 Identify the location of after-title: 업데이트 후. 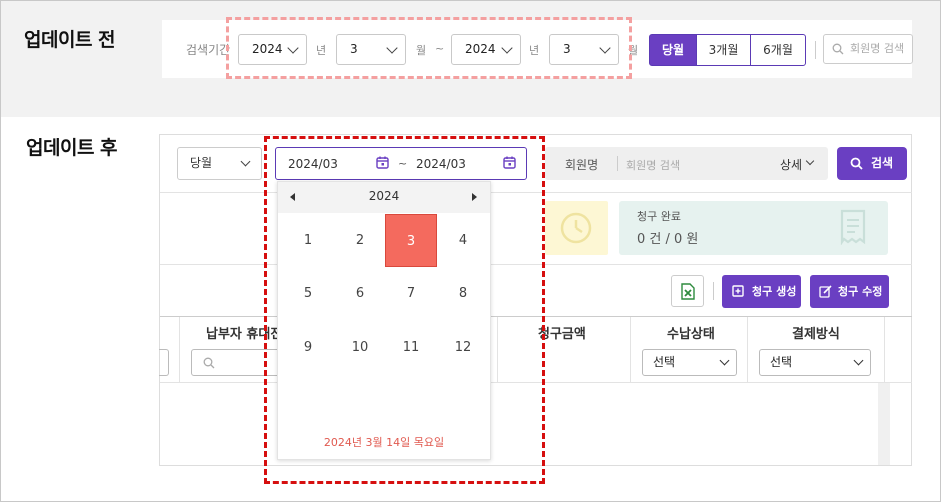
(72, 148).